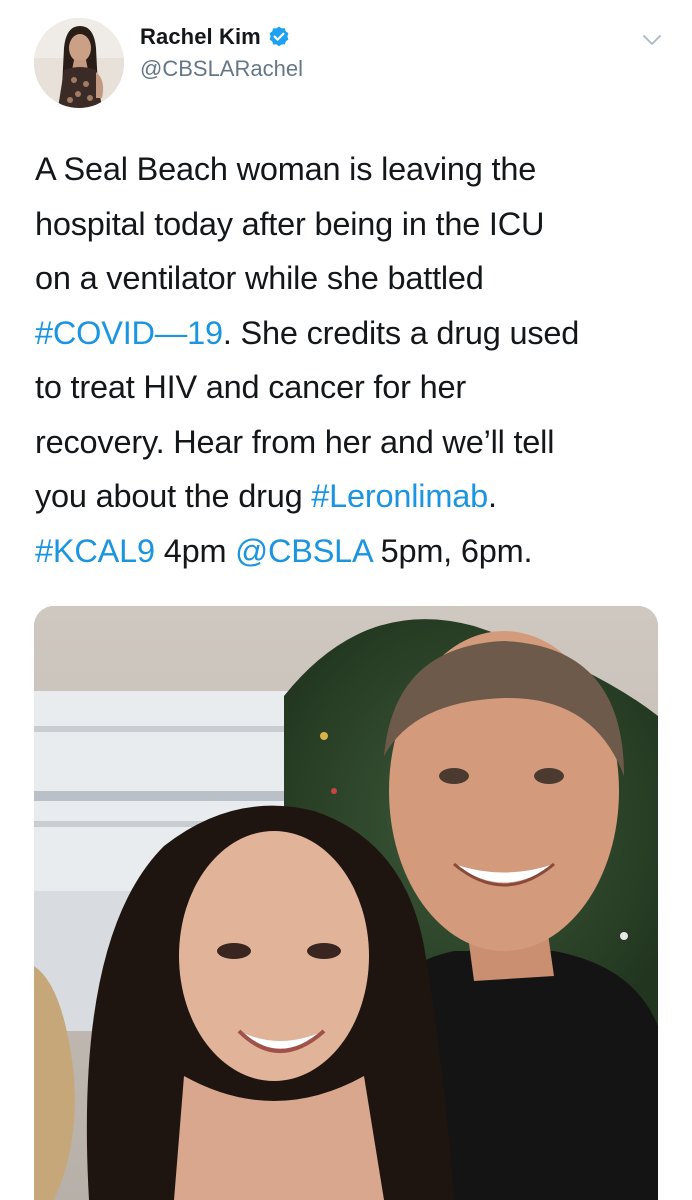 The width and height of the screenshot is (692, 1200). I want to click on tweet-text-line: on a ventilator while she battled, so click(350, 278).